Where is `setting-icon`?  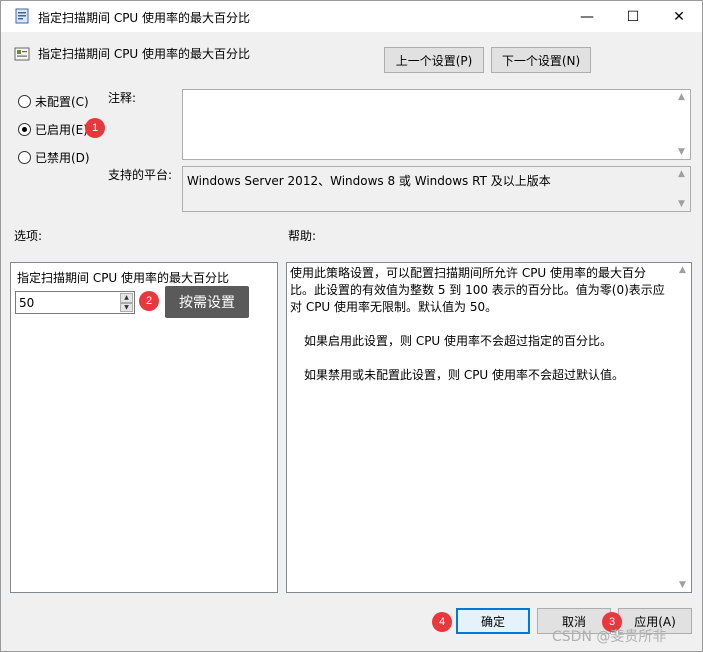 setting-icon is located at coordinates (22, 54).